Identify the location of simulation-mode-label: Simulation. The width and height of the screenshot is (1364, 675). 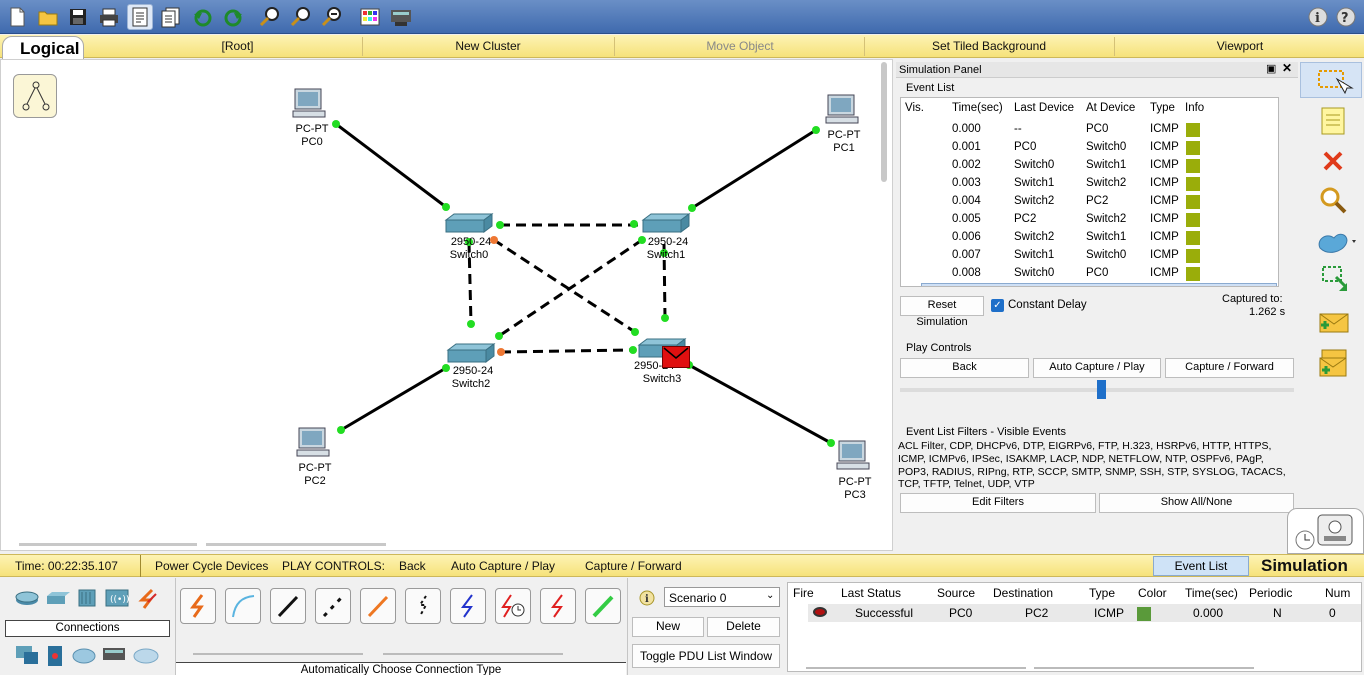
(1304, 566).